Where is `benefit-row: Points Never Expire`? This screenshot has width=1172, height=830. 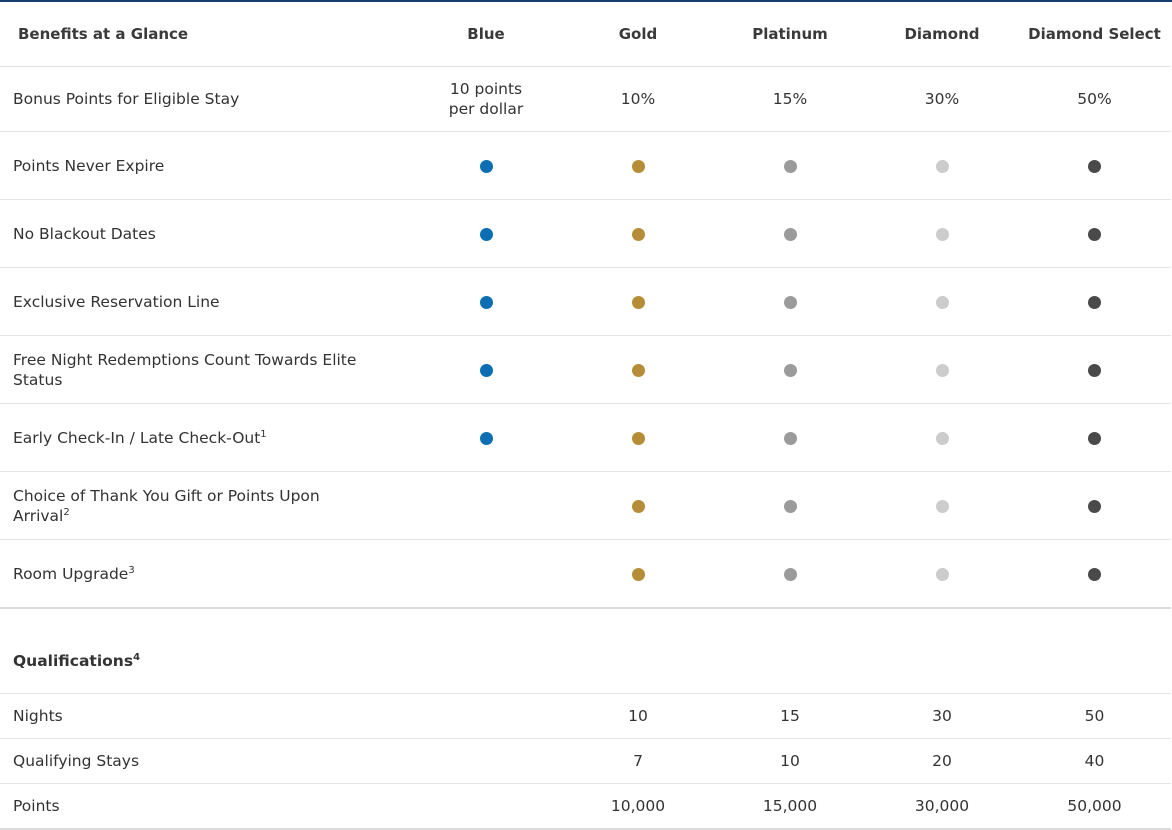 benefit-row: Points Never Expire is located at coordinates (585, 165).